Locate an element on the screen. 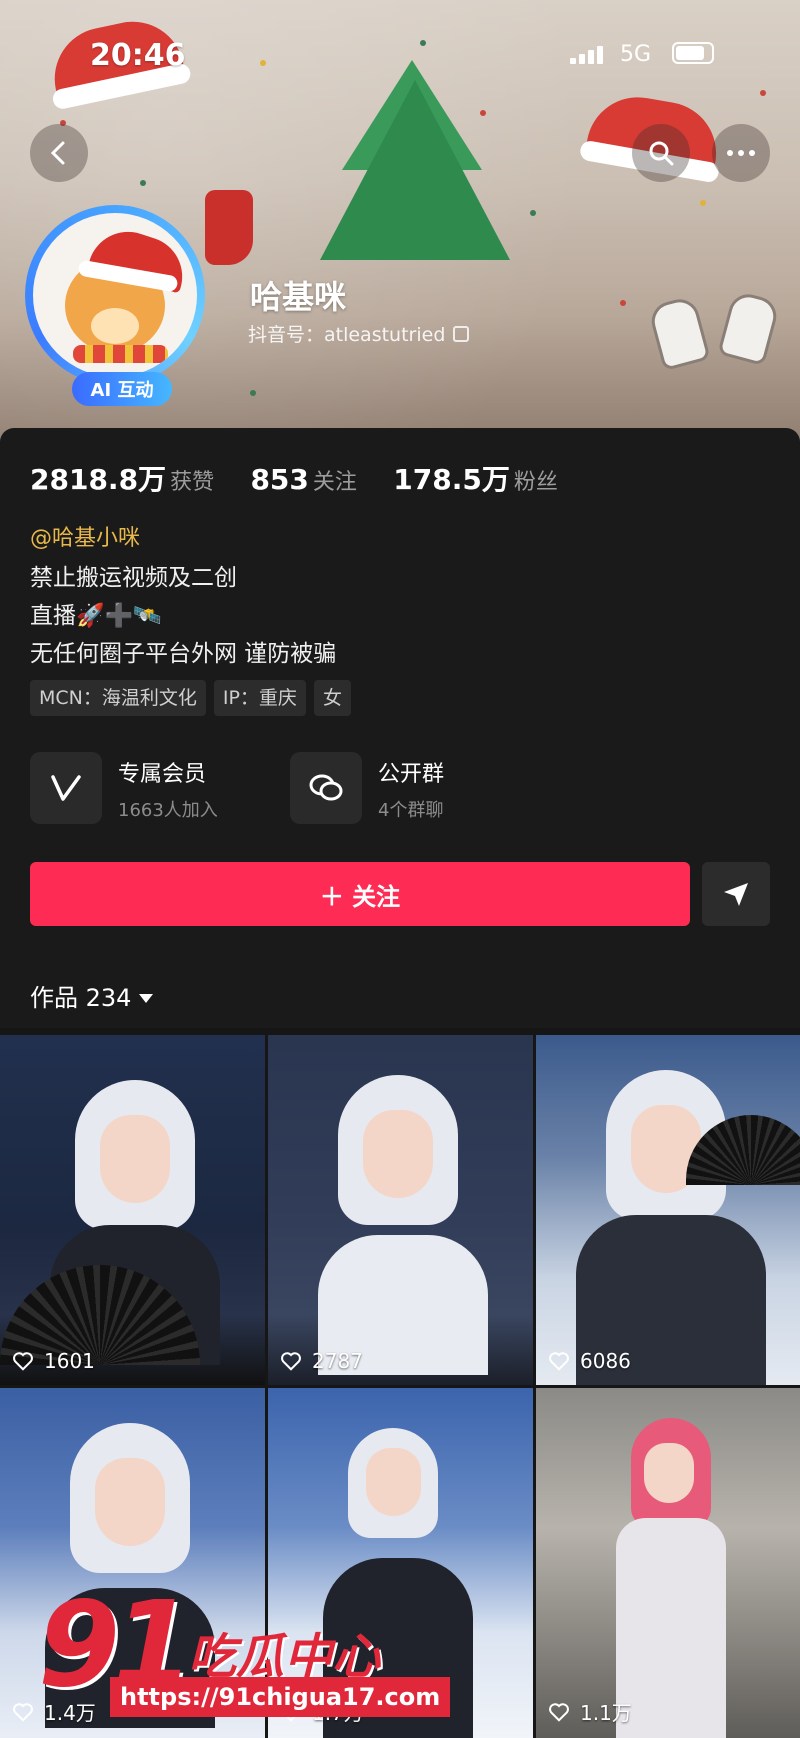  search-icon is located at coordinates (661, 153).